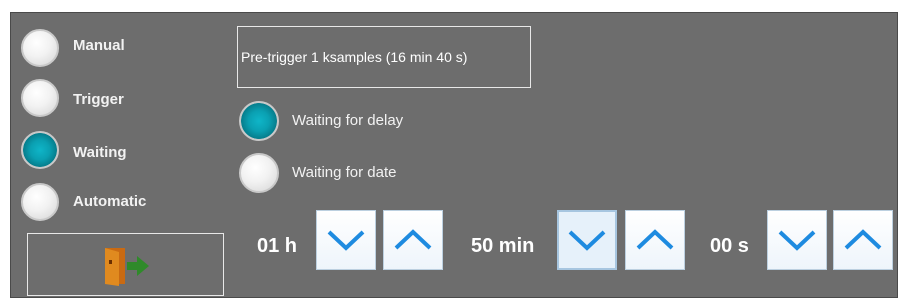  I want to click on radio-waiting-for-delay, so click(259, 121).